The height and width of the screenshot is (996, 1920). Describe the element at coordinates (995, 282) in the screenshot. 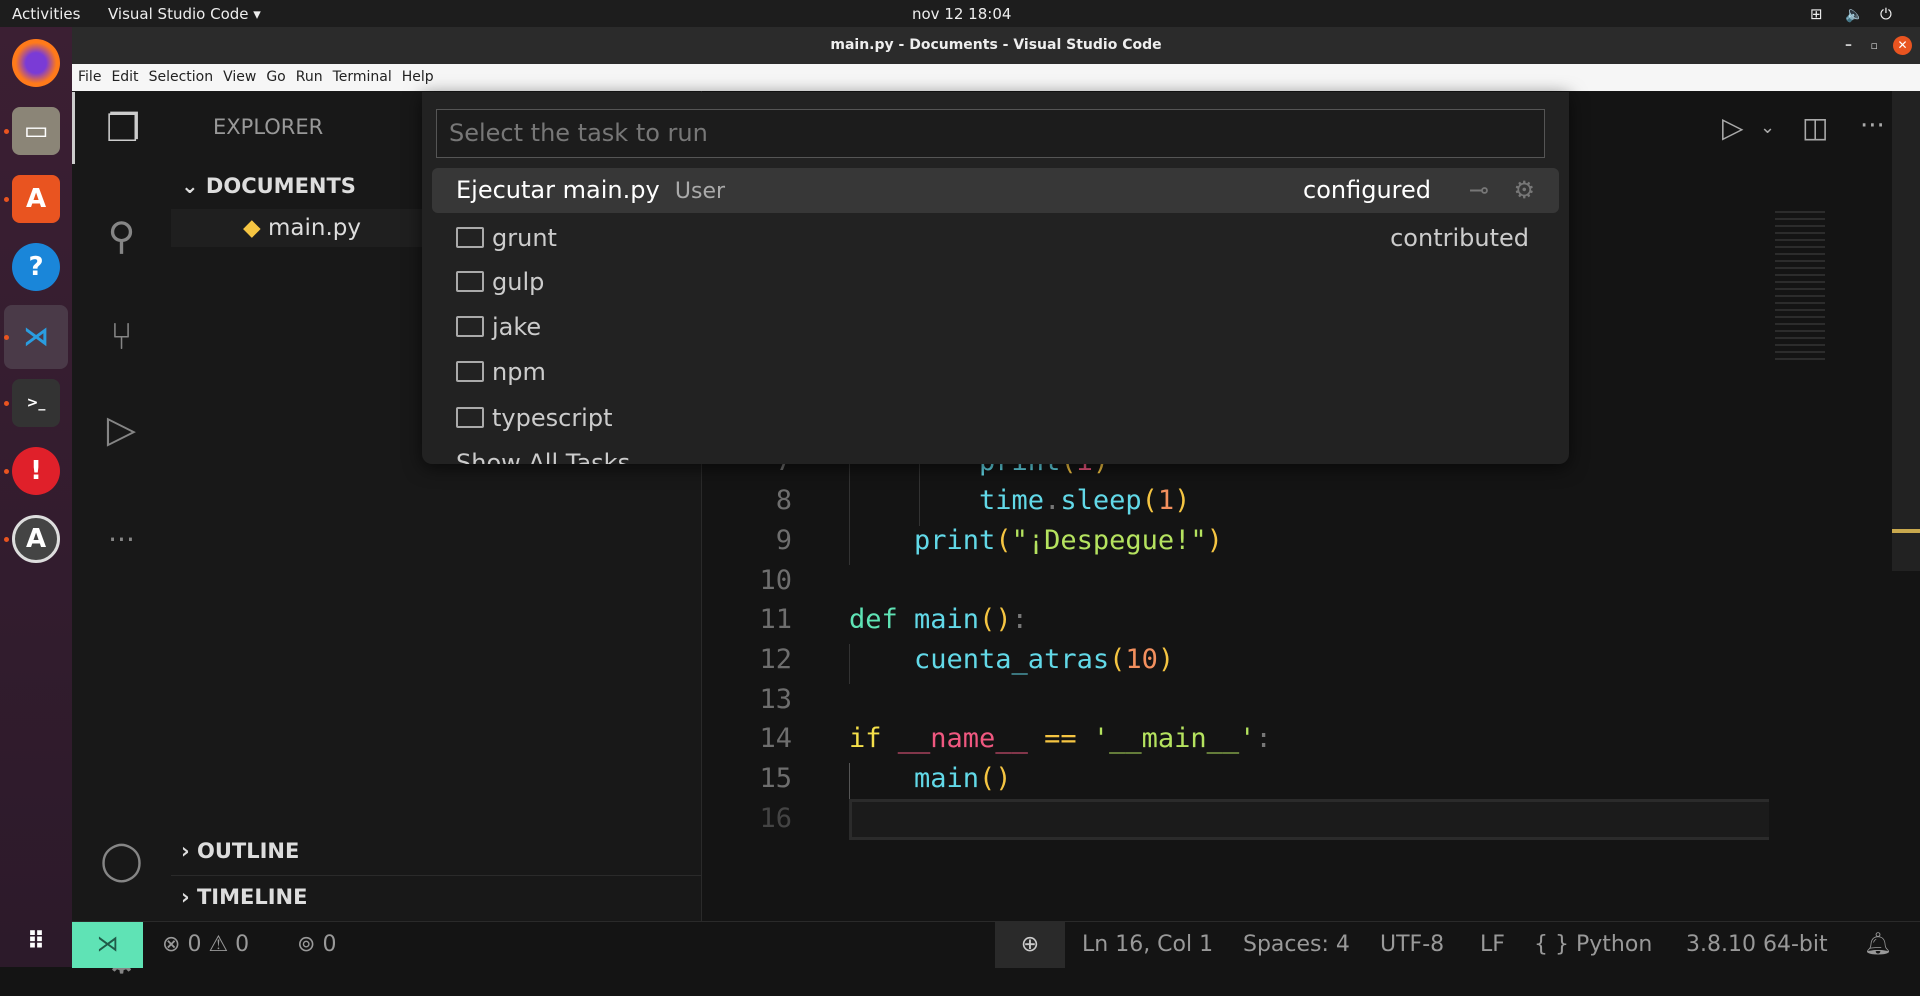

I see `task-item-gulp: gulp` at that location.